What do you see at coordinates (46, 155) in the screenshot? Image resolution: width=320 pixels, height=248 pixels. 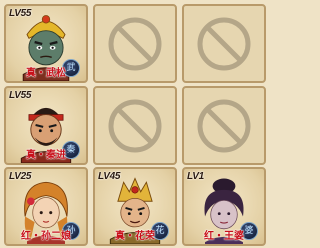 I see `hero-name: 真・秦进` at bounding box center [46, 155].